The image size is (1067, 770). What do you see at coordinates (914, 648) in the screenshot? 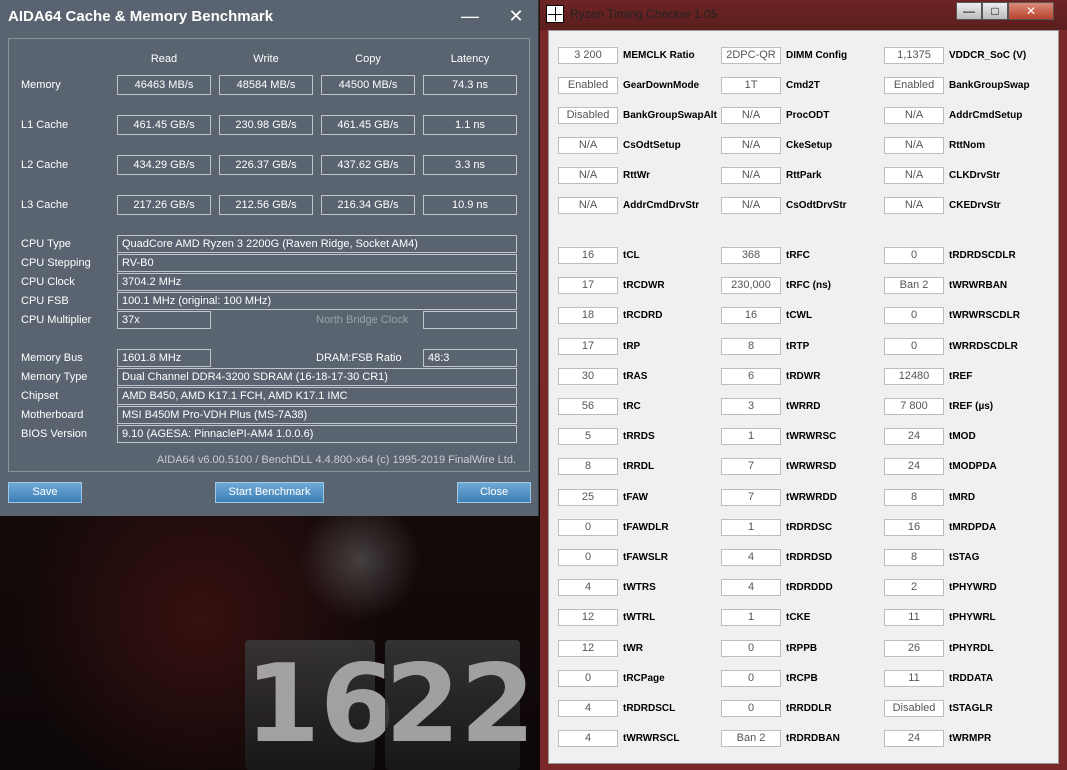
I see `value-tphyrdl: 26` at bounding box center [914, 648].